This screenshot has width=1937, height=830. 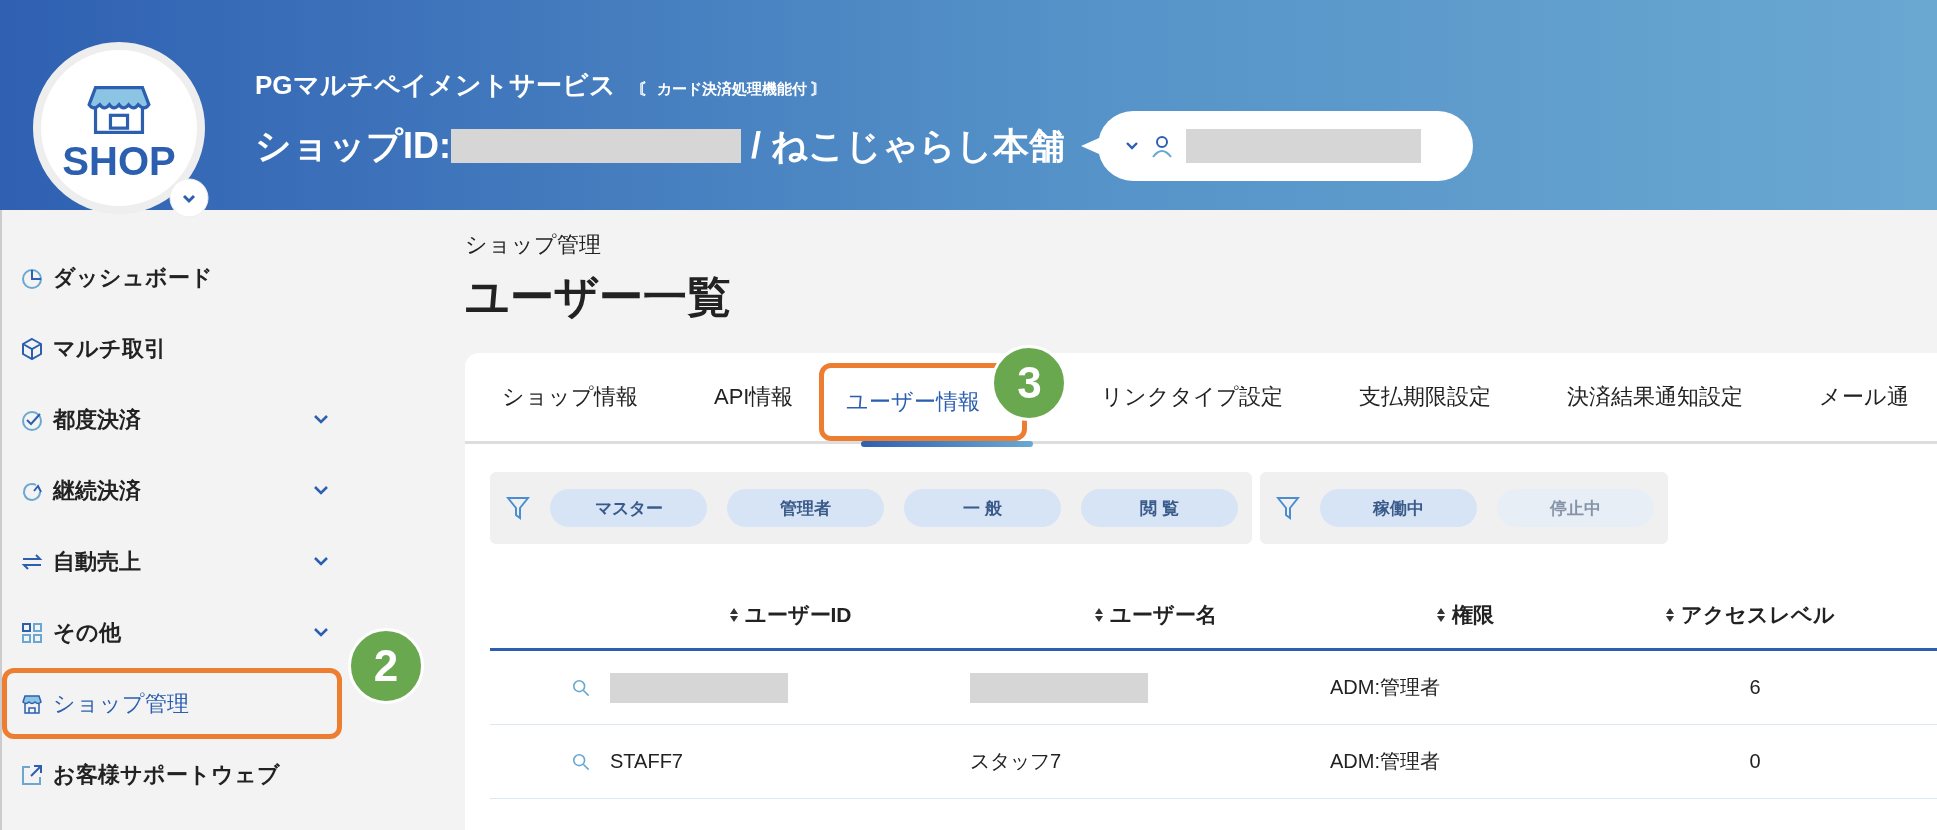 I want to click on column-header: ユーザーID, so click(x=790, y=615).